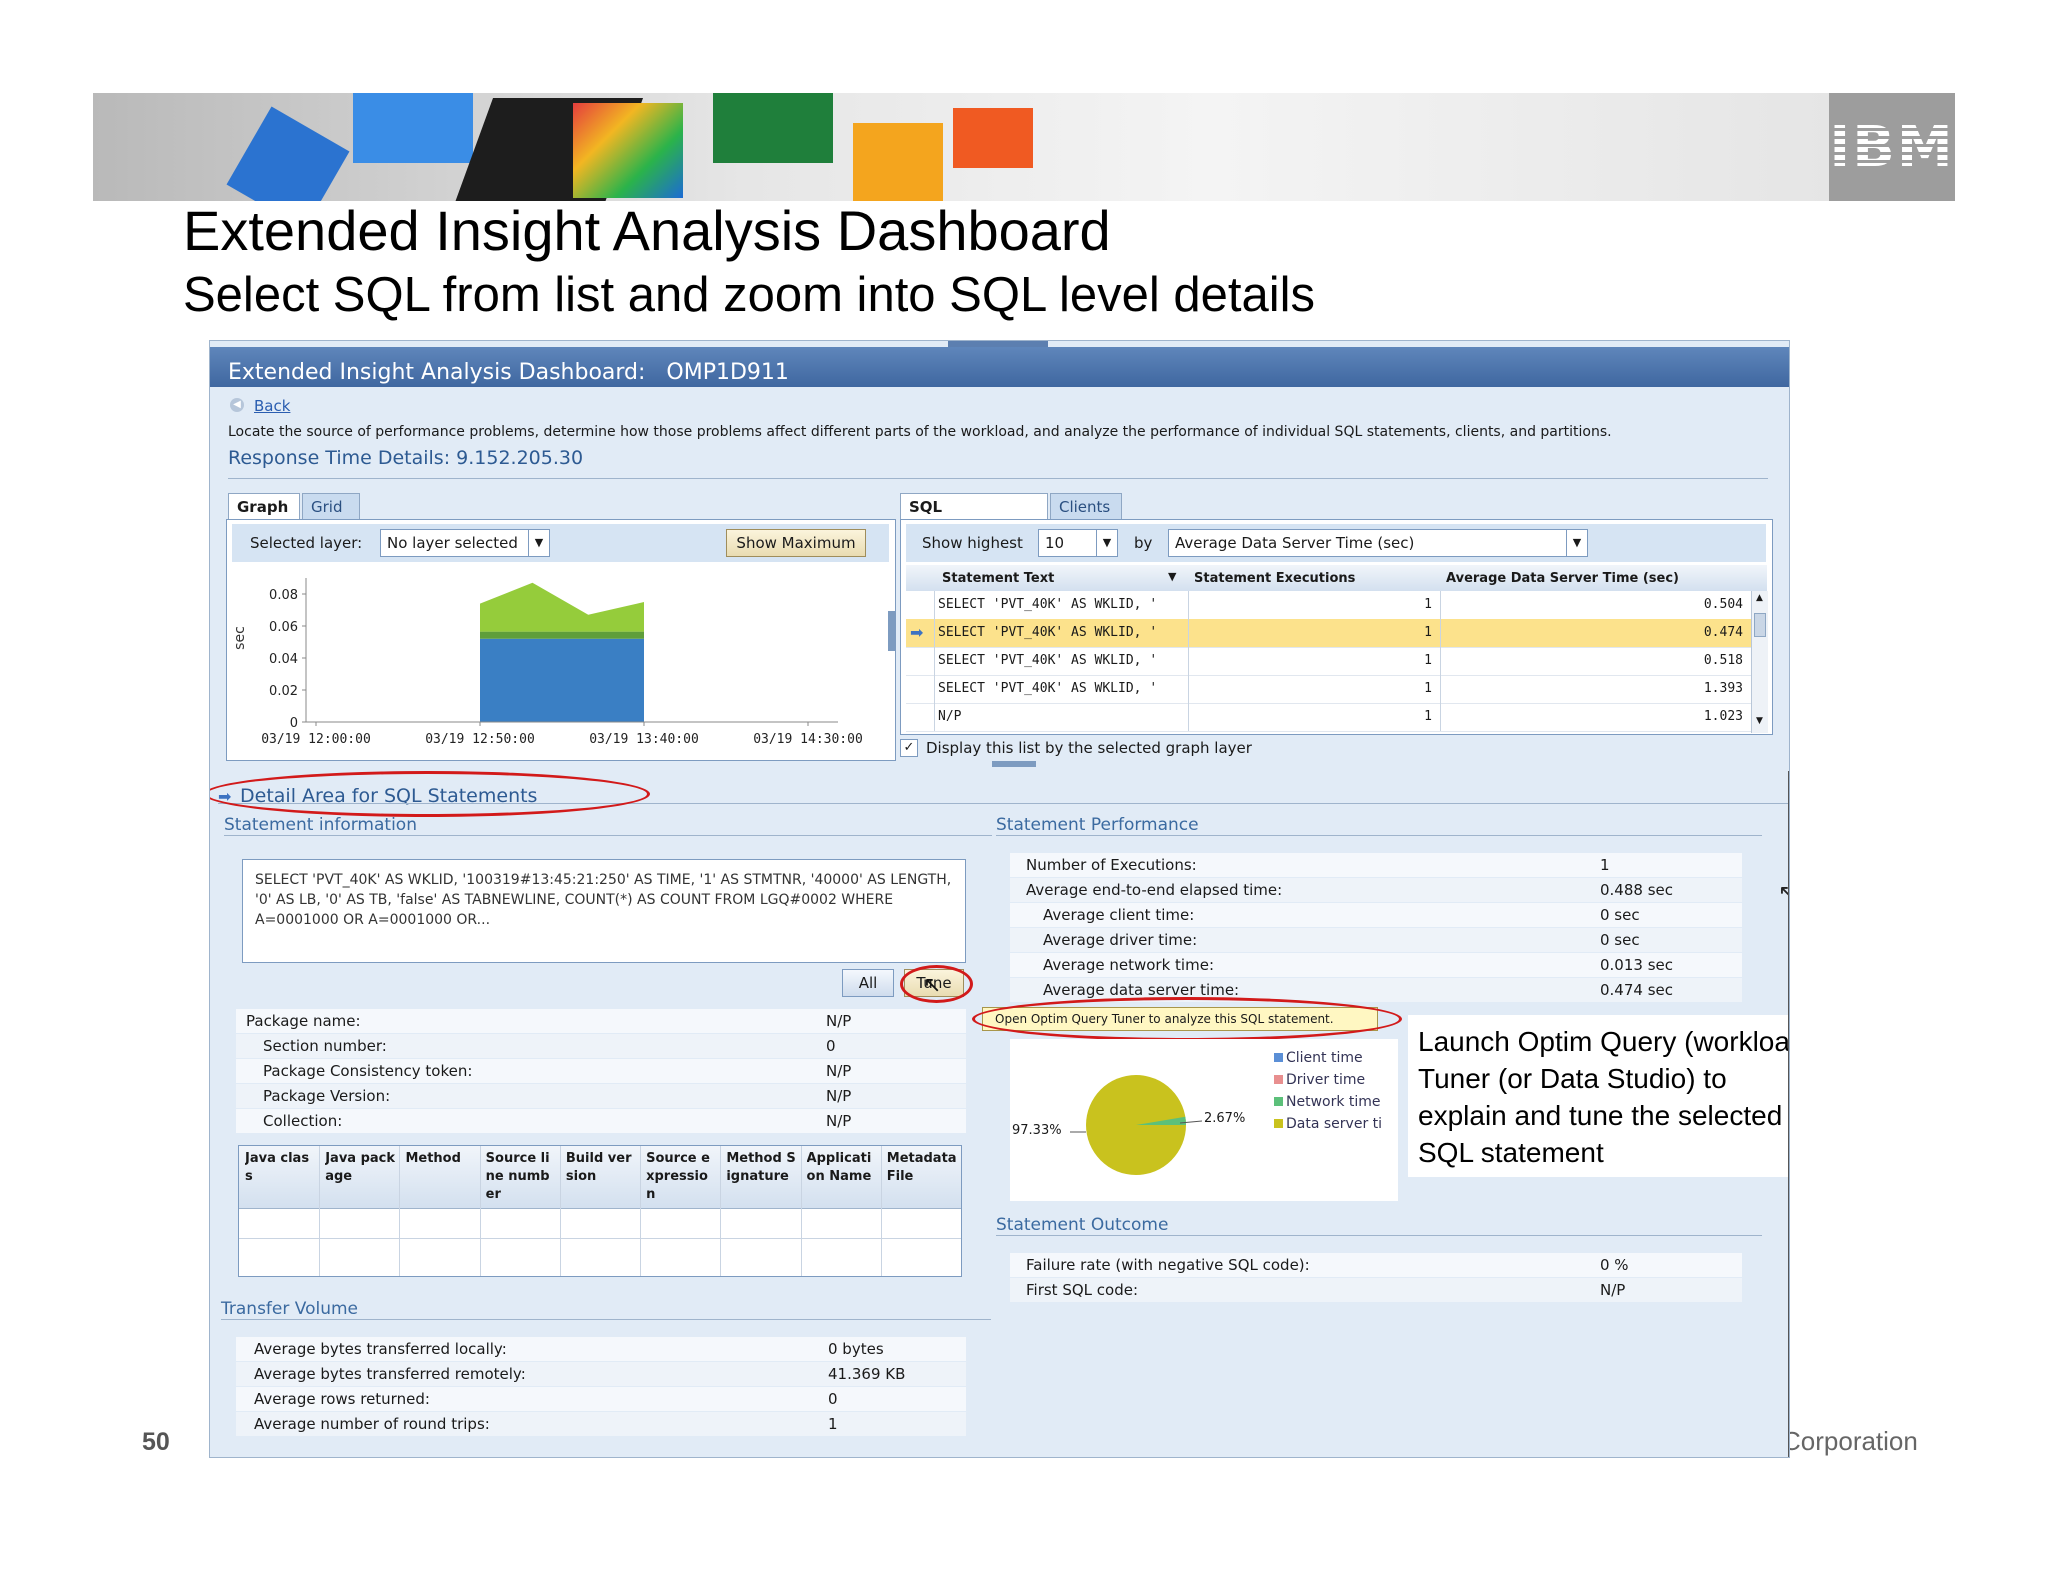 The height and width of the screenshot is (1582, 2048). Describe the element at coordinates (922, 1178) in the screenshot. I see `java-col-header: Metadata File` at that location.